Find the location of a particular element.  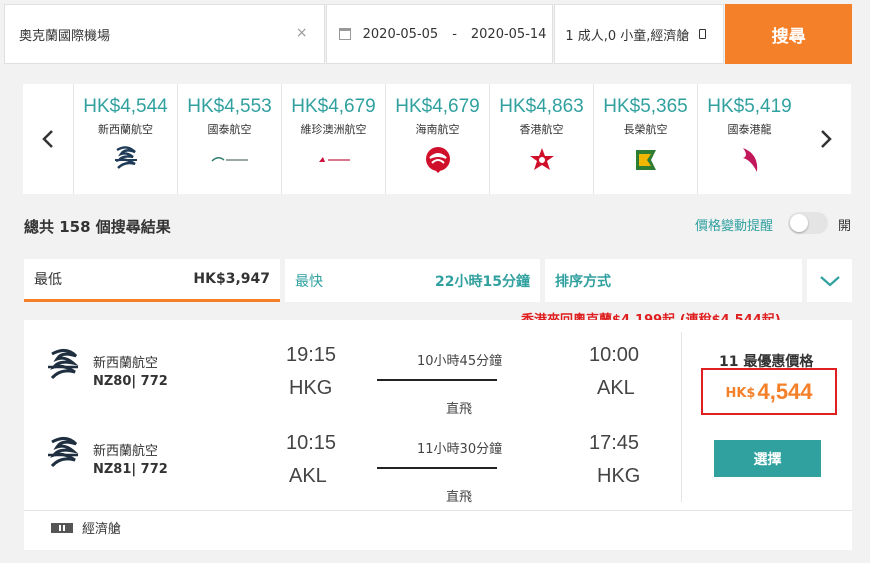

date-to: 2020-05-14 is located at coordinates (508, 34).